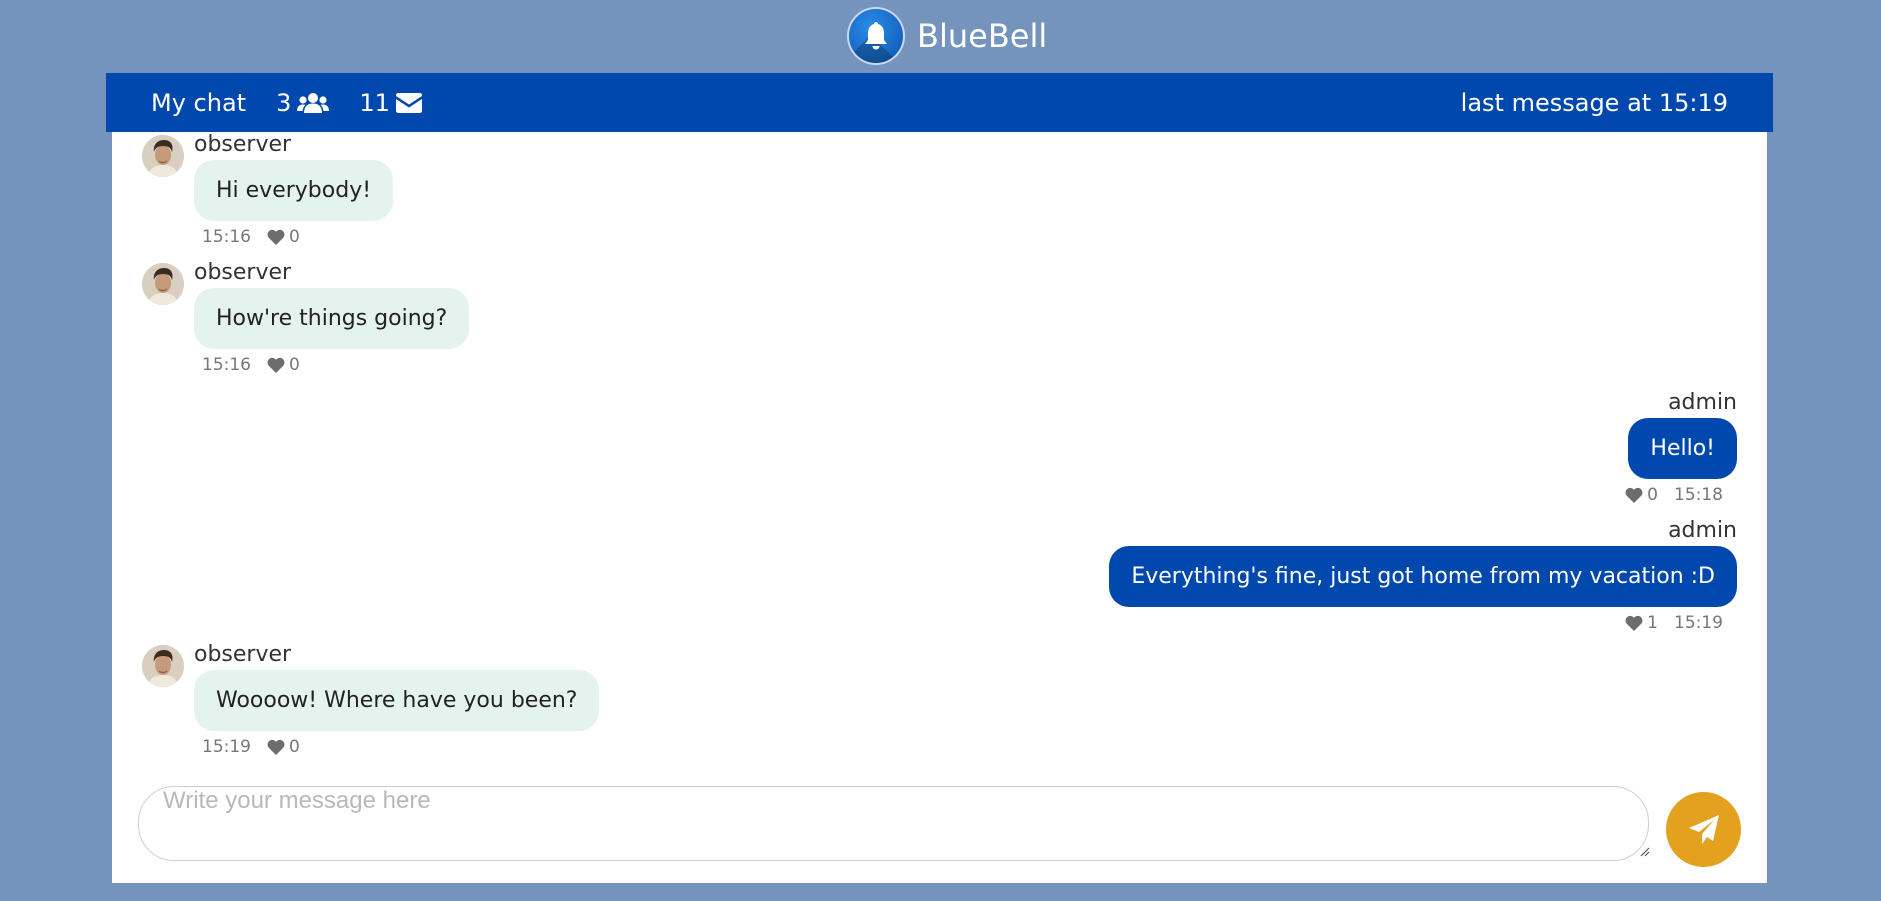  What do you see at coordinates (1644, 851) in the screenshot?
I see `resize-grip-icon` at bounding box center [1644, 851].